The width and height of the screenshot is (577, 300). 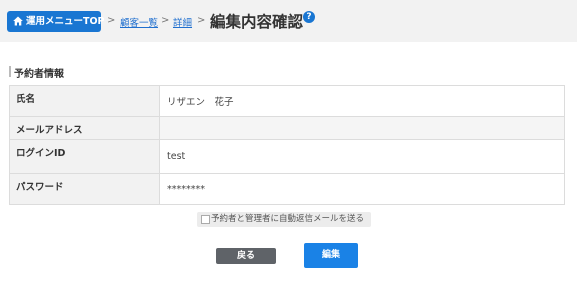 What do you see at coordinates (246, 256) in the screenshot?
I see `back-button: 戻る` at bounding box center [246, 256].